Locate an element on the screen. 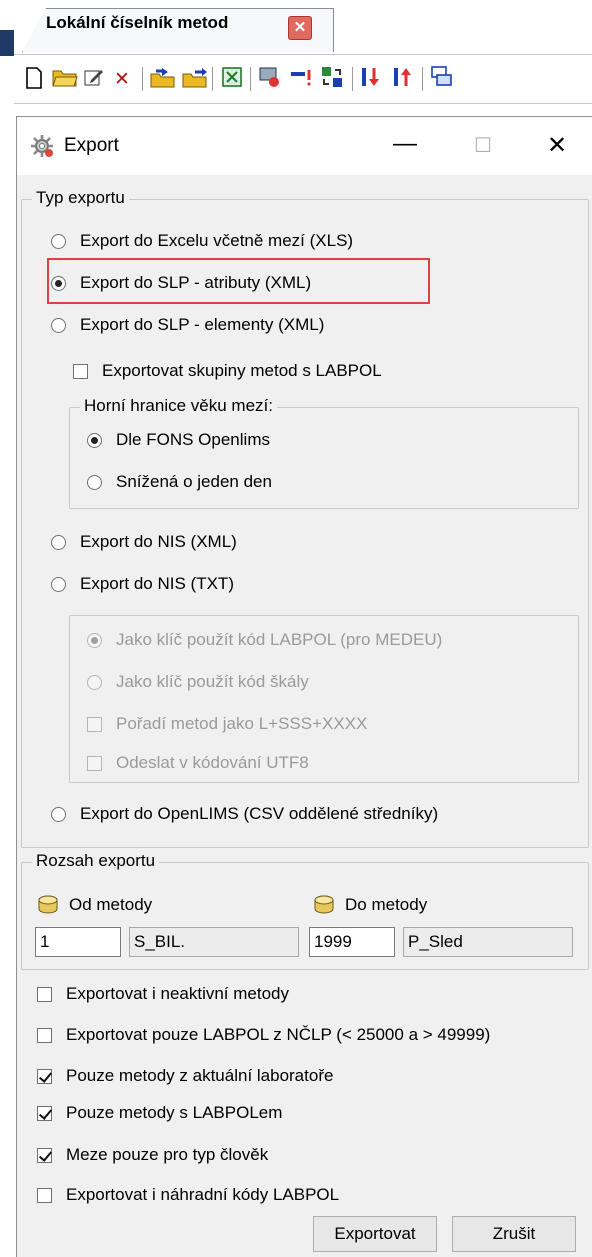 The height and width of the screenshot is (1257, 592). delete-icon: ✕ is located at coordinates (122, 79).